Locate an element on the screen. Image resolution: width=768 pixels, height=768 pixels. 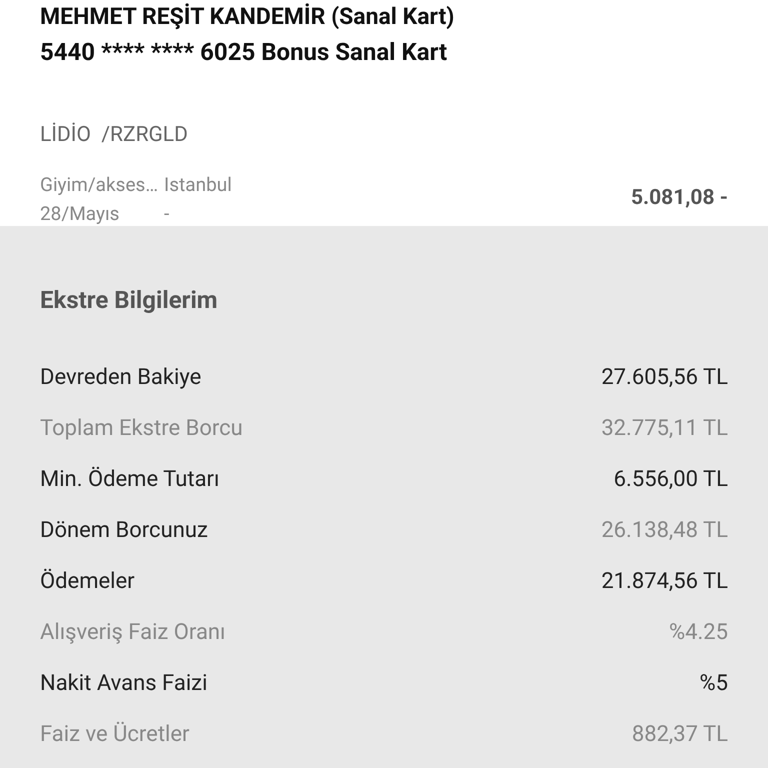
merchant-name: LİDİO /RZRGLD is located at coordinates (114, 135).